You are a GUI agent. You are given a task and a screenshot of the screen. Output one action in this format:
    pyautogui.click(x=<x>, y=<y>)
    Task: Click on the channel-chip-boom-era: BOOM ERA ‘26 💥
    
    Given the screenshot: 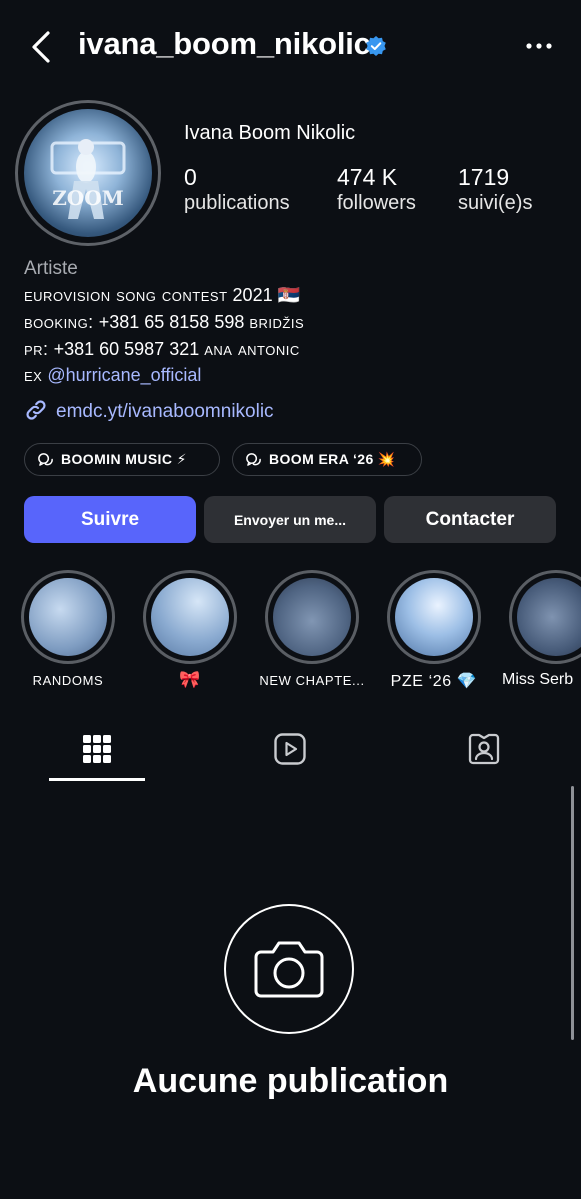 What is the action you would take?
    pyautogui.click(x=327, y=459)
    